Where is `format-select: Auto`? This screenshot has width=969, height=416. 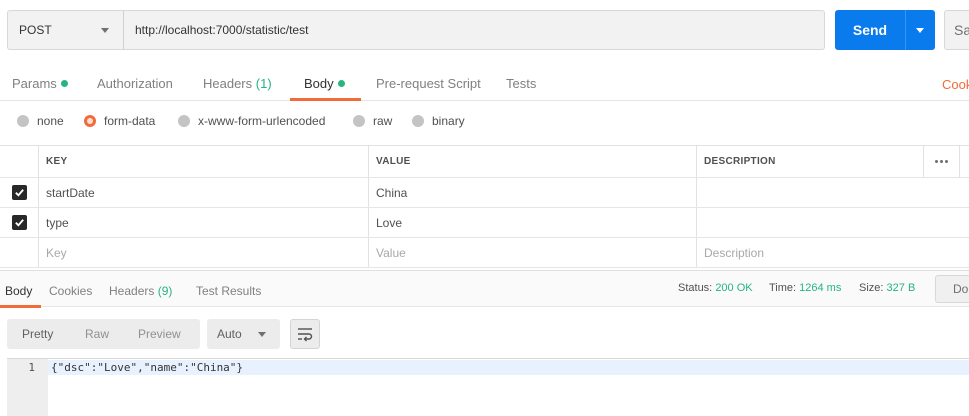
format-select: Auto is located at coordinates (243, 334).